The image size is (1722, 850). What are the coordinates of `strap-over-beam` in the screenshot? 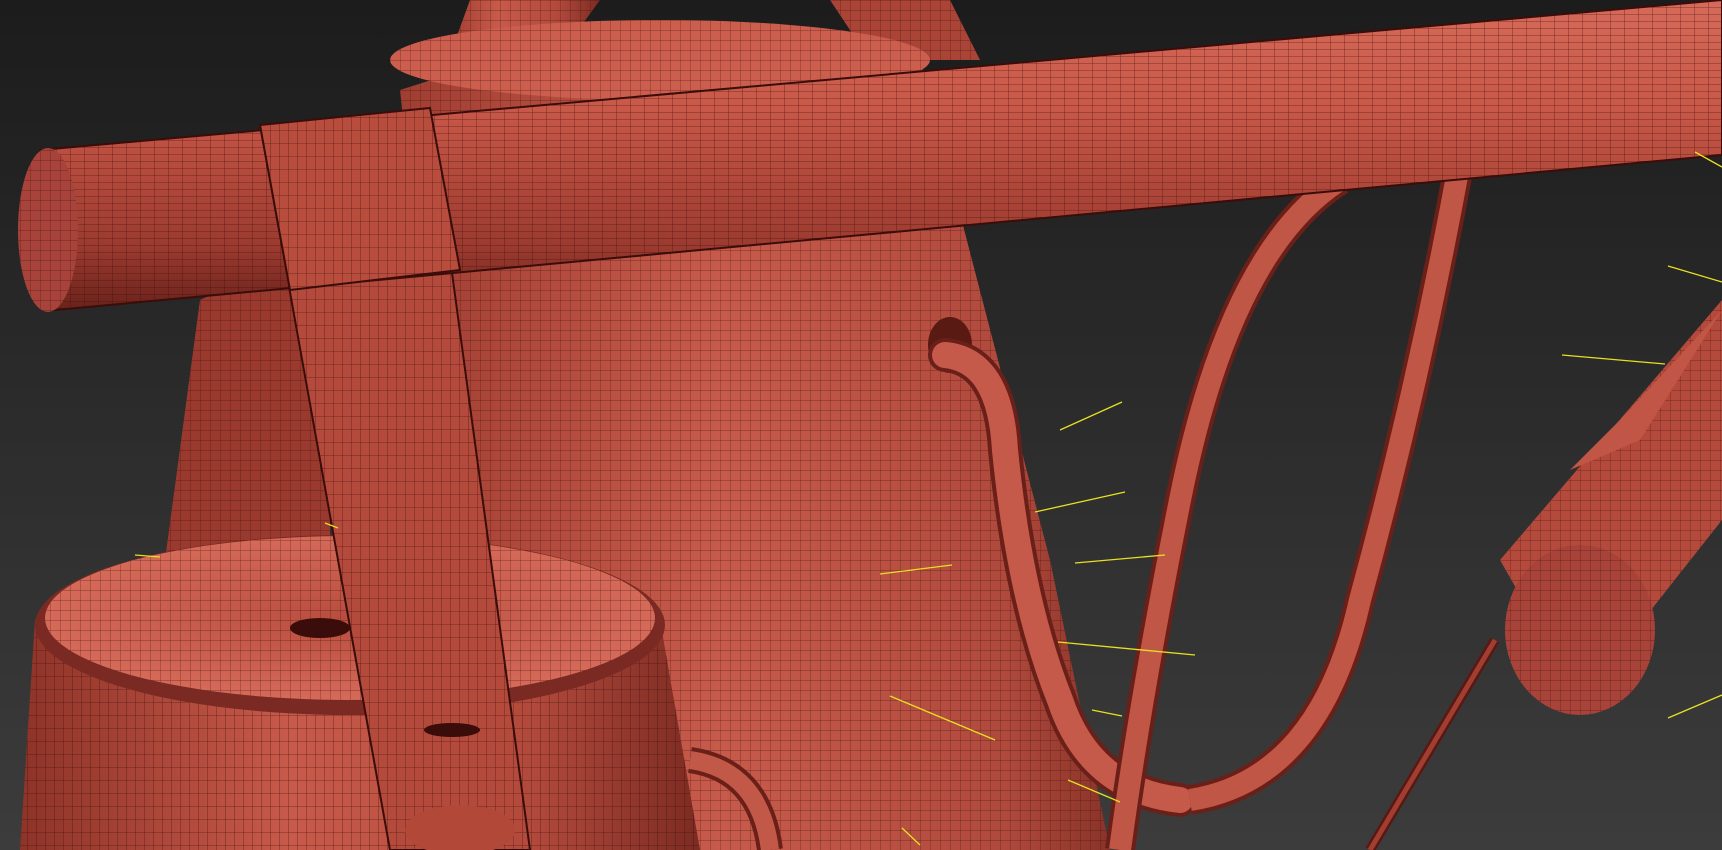 It's located at (360, 199).